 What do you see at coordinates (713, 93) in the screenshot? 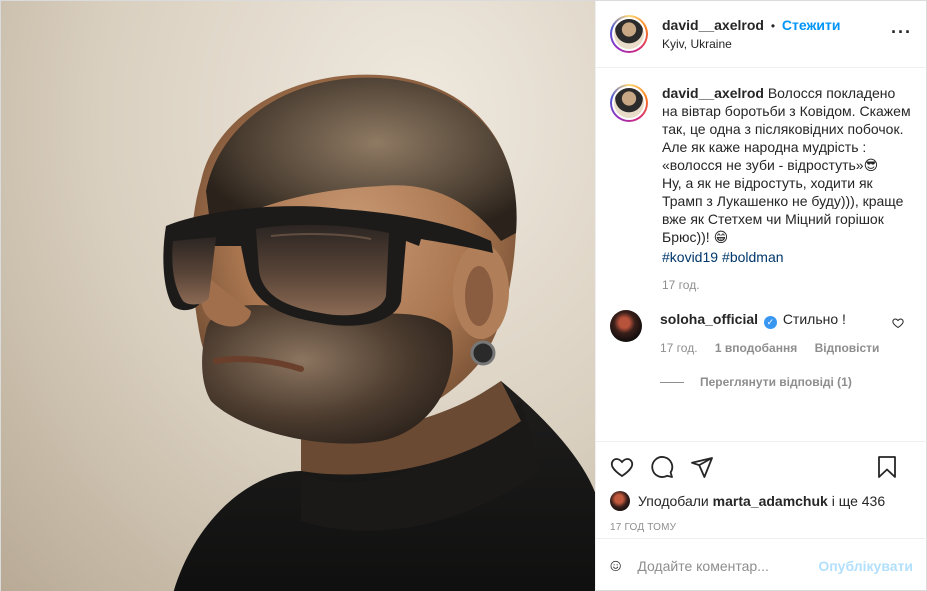
I see `caption-username: david__axelrod` at bounding box center [713, 93].